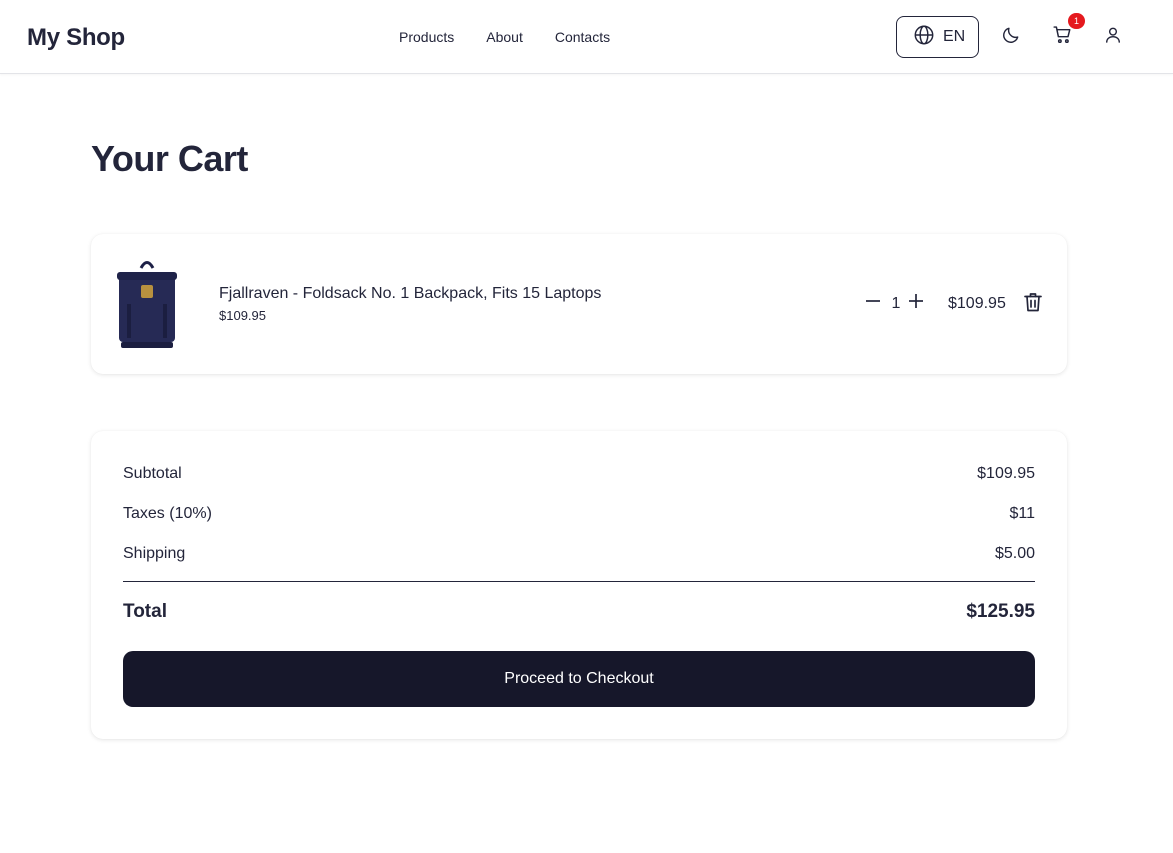 This screenshot has height=853, width=1173. I want to click on nav-about-link: About, so click(504, 37).